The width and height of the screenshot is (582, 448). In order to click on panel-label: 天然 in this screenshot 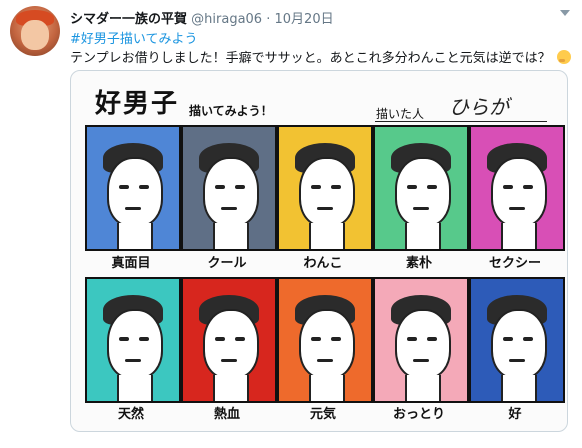, I will do `click(130, 414)`.